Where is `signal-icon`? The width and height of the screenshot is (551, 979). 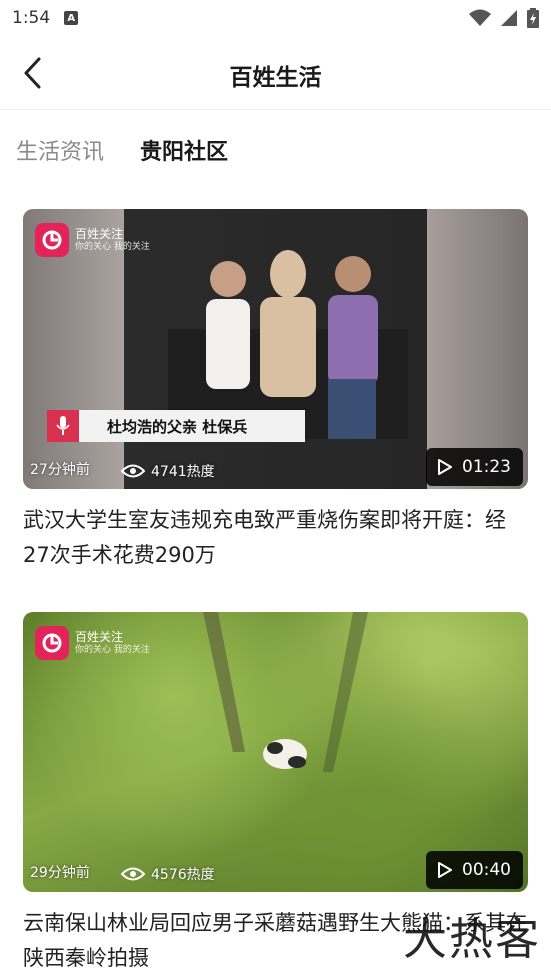
signal-icon is located at coordinates (509, 18).